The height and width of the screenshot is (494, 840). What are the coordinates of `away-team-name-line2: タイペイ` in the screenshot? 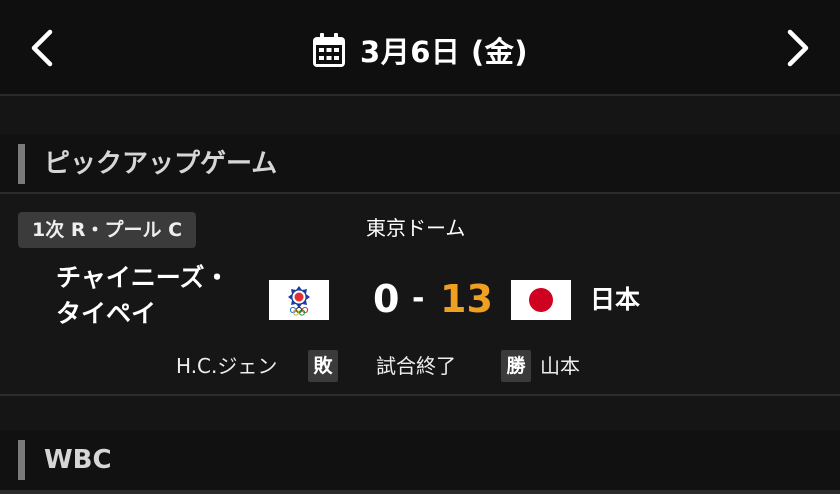 It's located at (106, 313).